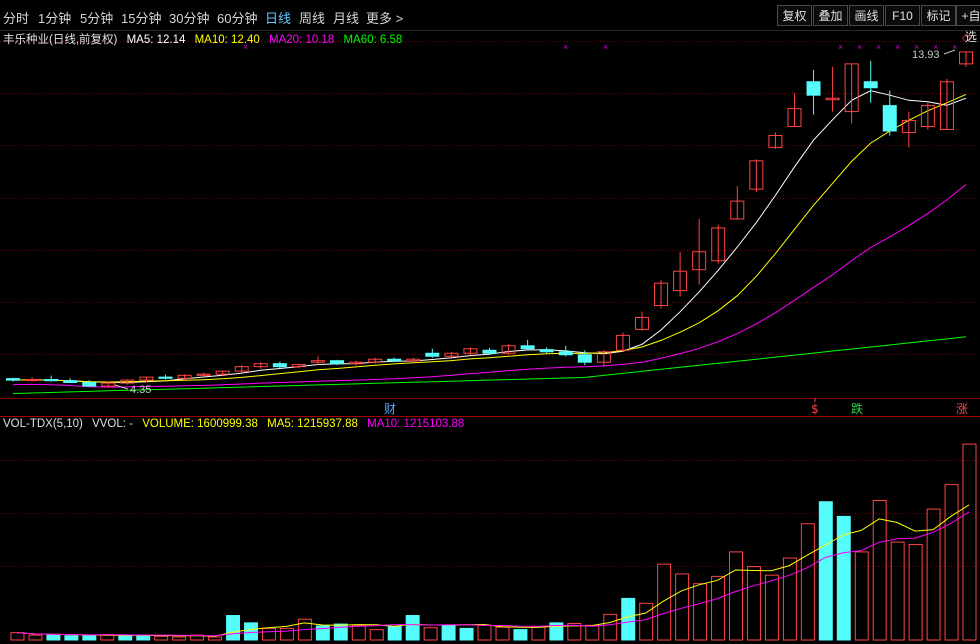 The width and height of the screenshot is (980, 644). What do you see at coordinates (96, 17) in the screenshot?
I see `period-tab-2: 5分钟` at bounding box center [96, 17].